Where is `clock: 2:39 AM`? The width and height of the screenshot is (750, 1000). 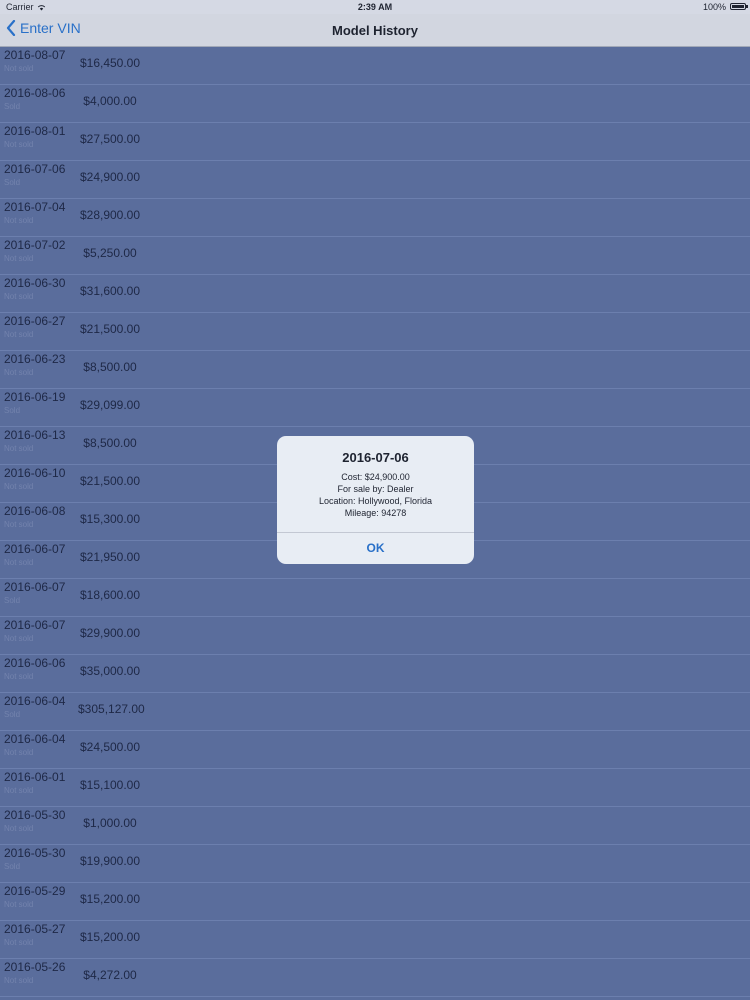 clock: 2:39 AM is located at coordinates (375, 7).